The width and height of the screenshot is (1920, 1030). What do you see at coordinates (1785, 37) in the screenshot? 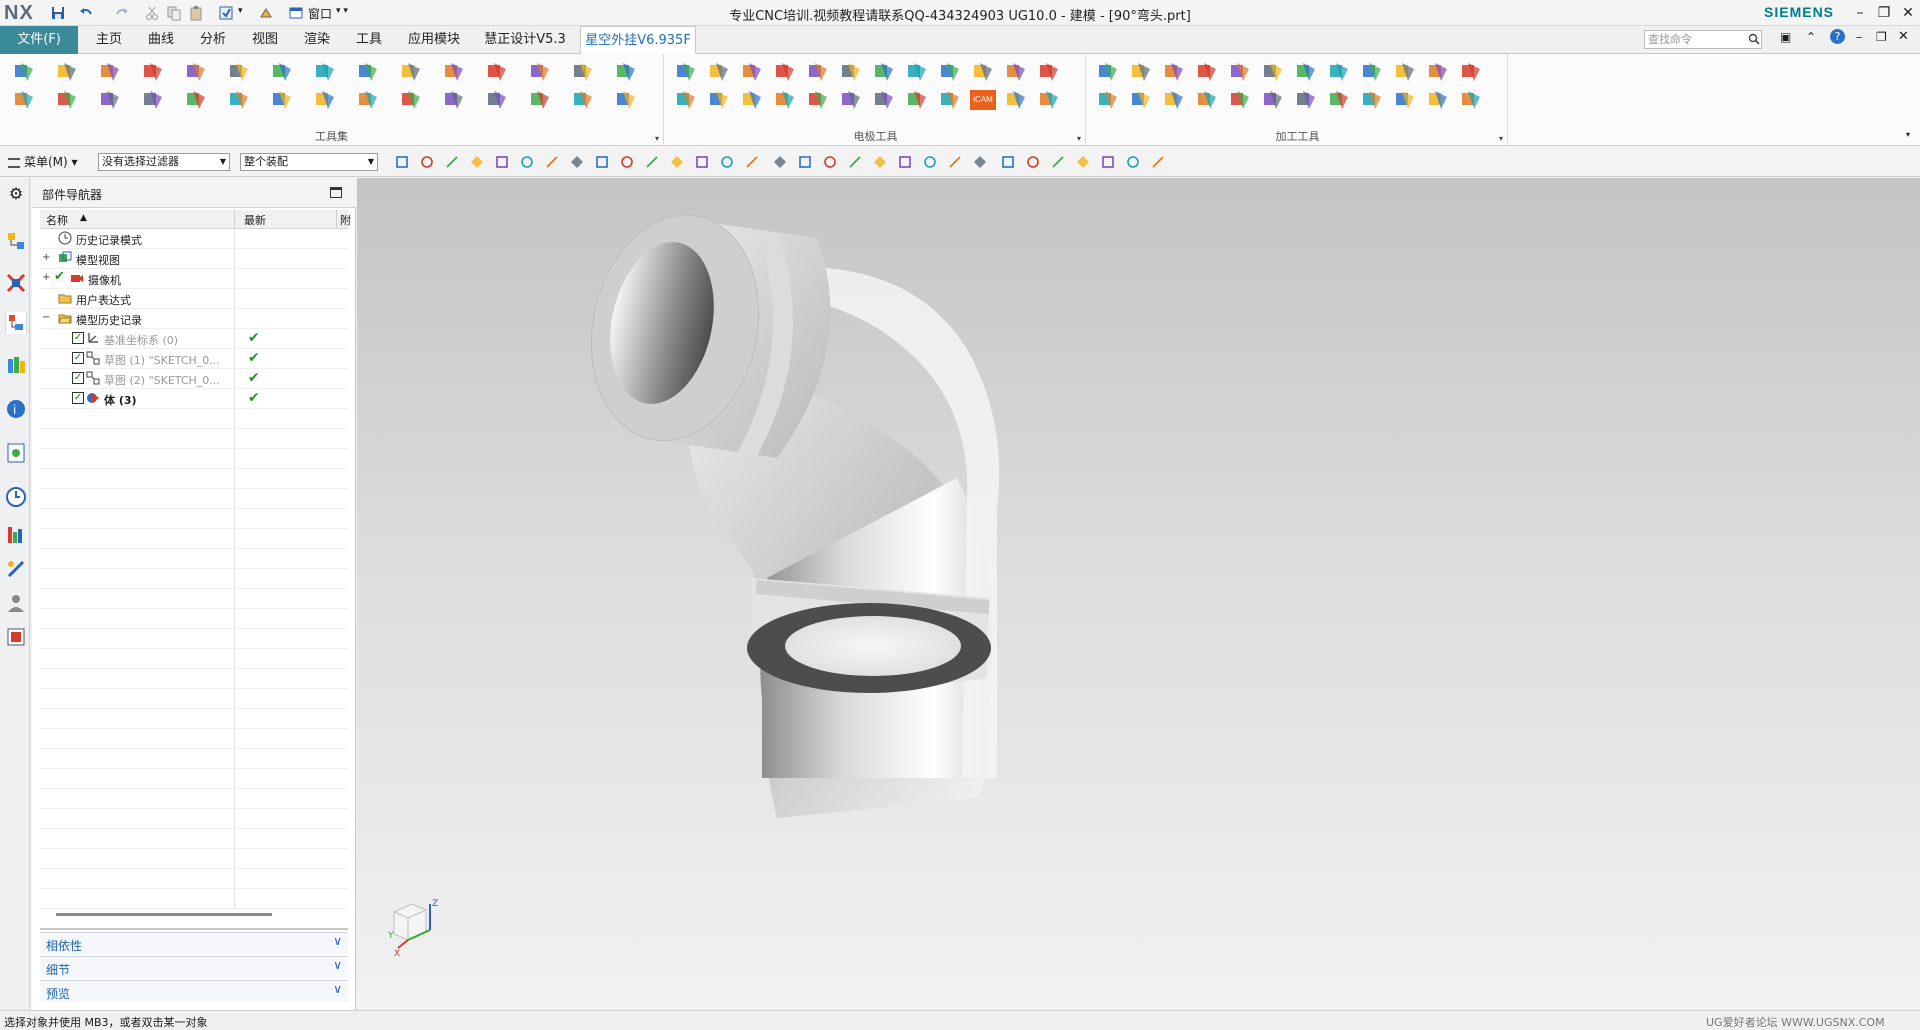
I see `ribbon-options-icon: ▣` at bounding box center [1785, 37].